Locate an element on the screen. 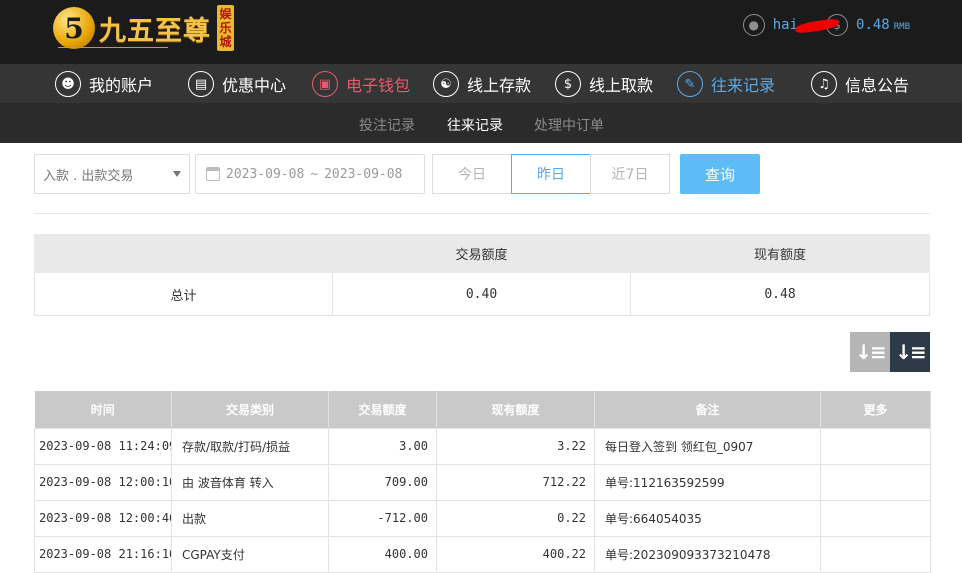  wallet-icon: ▣ is located at coordinates (325, 84).